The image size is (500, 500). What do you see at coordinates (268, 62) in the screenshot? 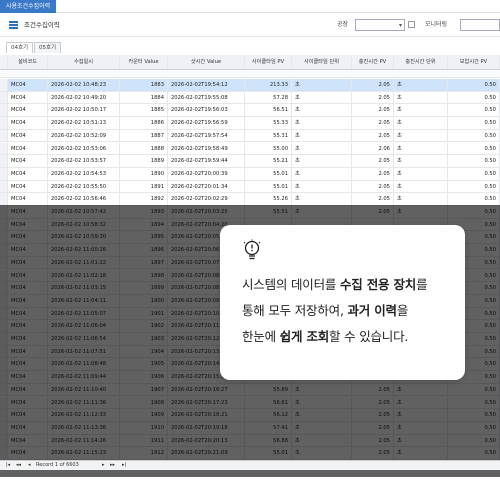
I see `column-header: 사이클타임 PV` at bounding box center [268, 62].